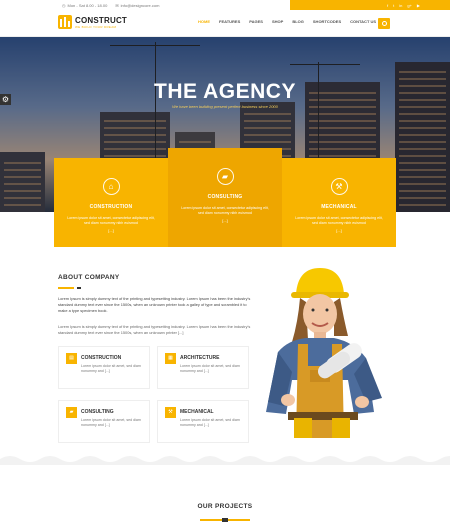 The height and width of the screenshot is (527, 450). What do you see at coordinates (393, 5) in the screenshot?
I see `twitter-icon: t` at bounding box center [393, 5].